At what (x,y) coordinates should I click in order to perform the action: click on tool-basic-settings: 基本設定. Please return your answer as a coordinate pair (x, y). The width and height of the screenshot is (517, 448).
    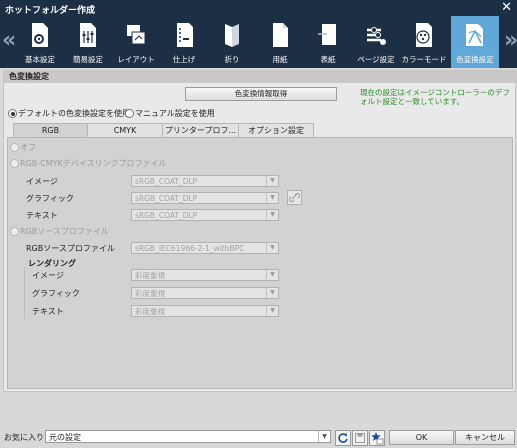
    Looking at the image, I should click on (40, 42).